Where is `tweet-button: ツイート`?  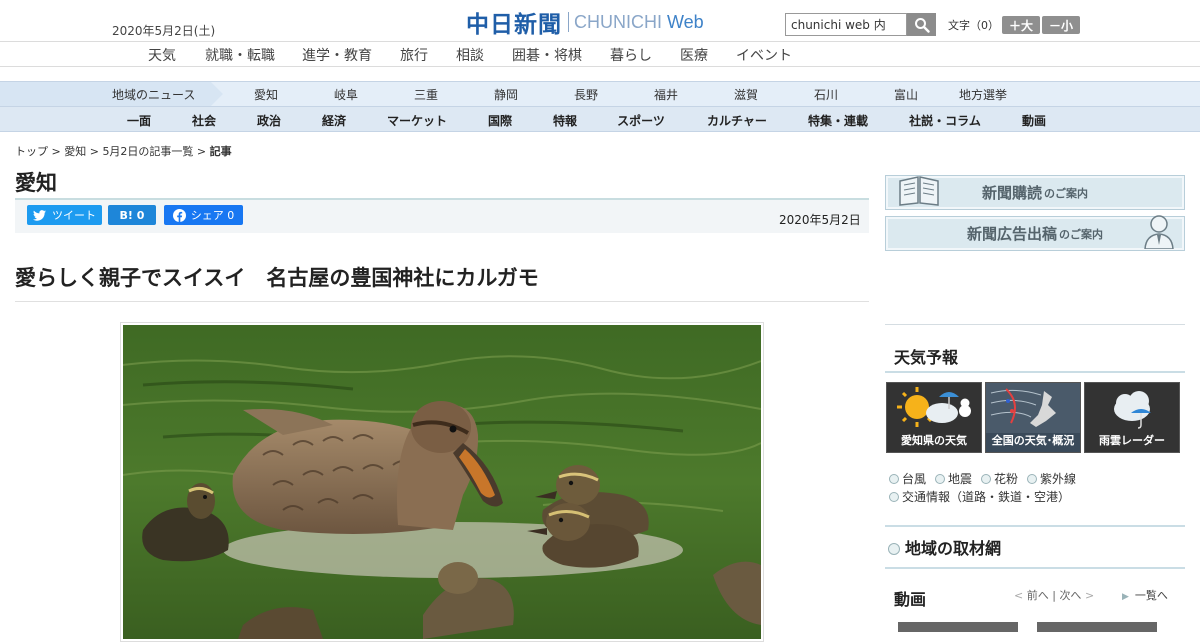
tweet-button: ツイート is located at coordinates (64, 215).